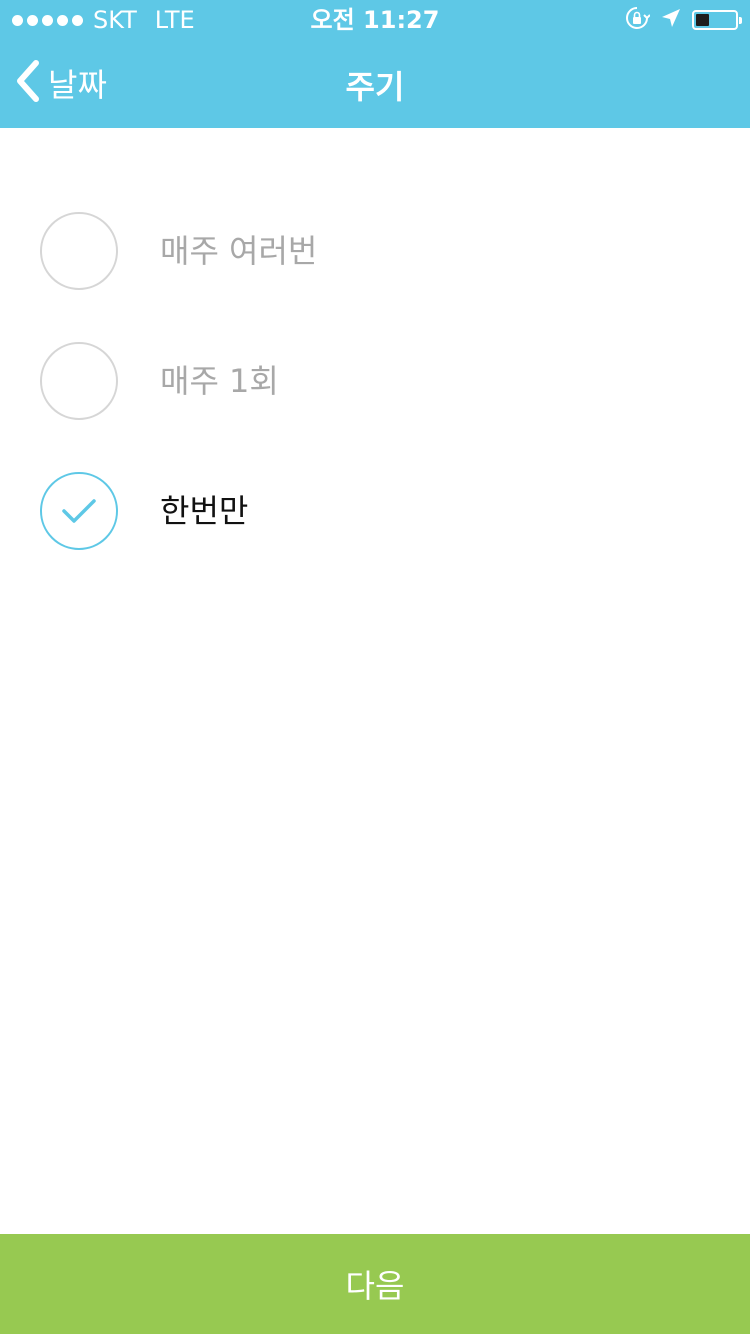  Describe the element at coordinates (637, 20) in the screenshot. I see `rotation-lock-icon` at that location.